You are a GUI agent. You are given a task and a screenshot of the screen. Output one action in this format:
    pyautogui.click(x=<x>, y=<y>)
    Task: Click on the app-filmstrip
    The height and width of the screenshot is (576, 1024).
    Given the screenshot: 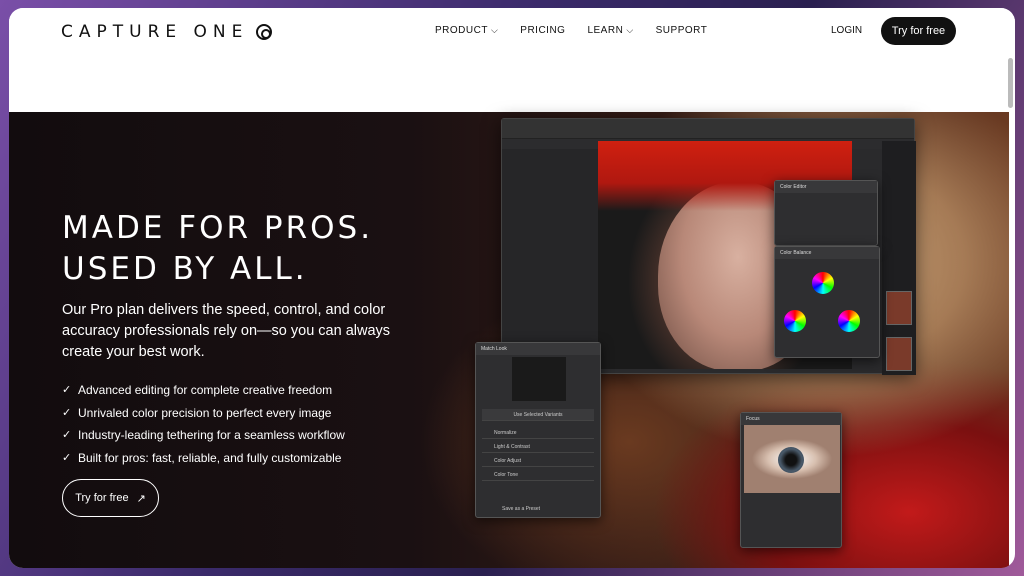 What is the action you would take?
    pyautogui.click(x=899, y=258)
    